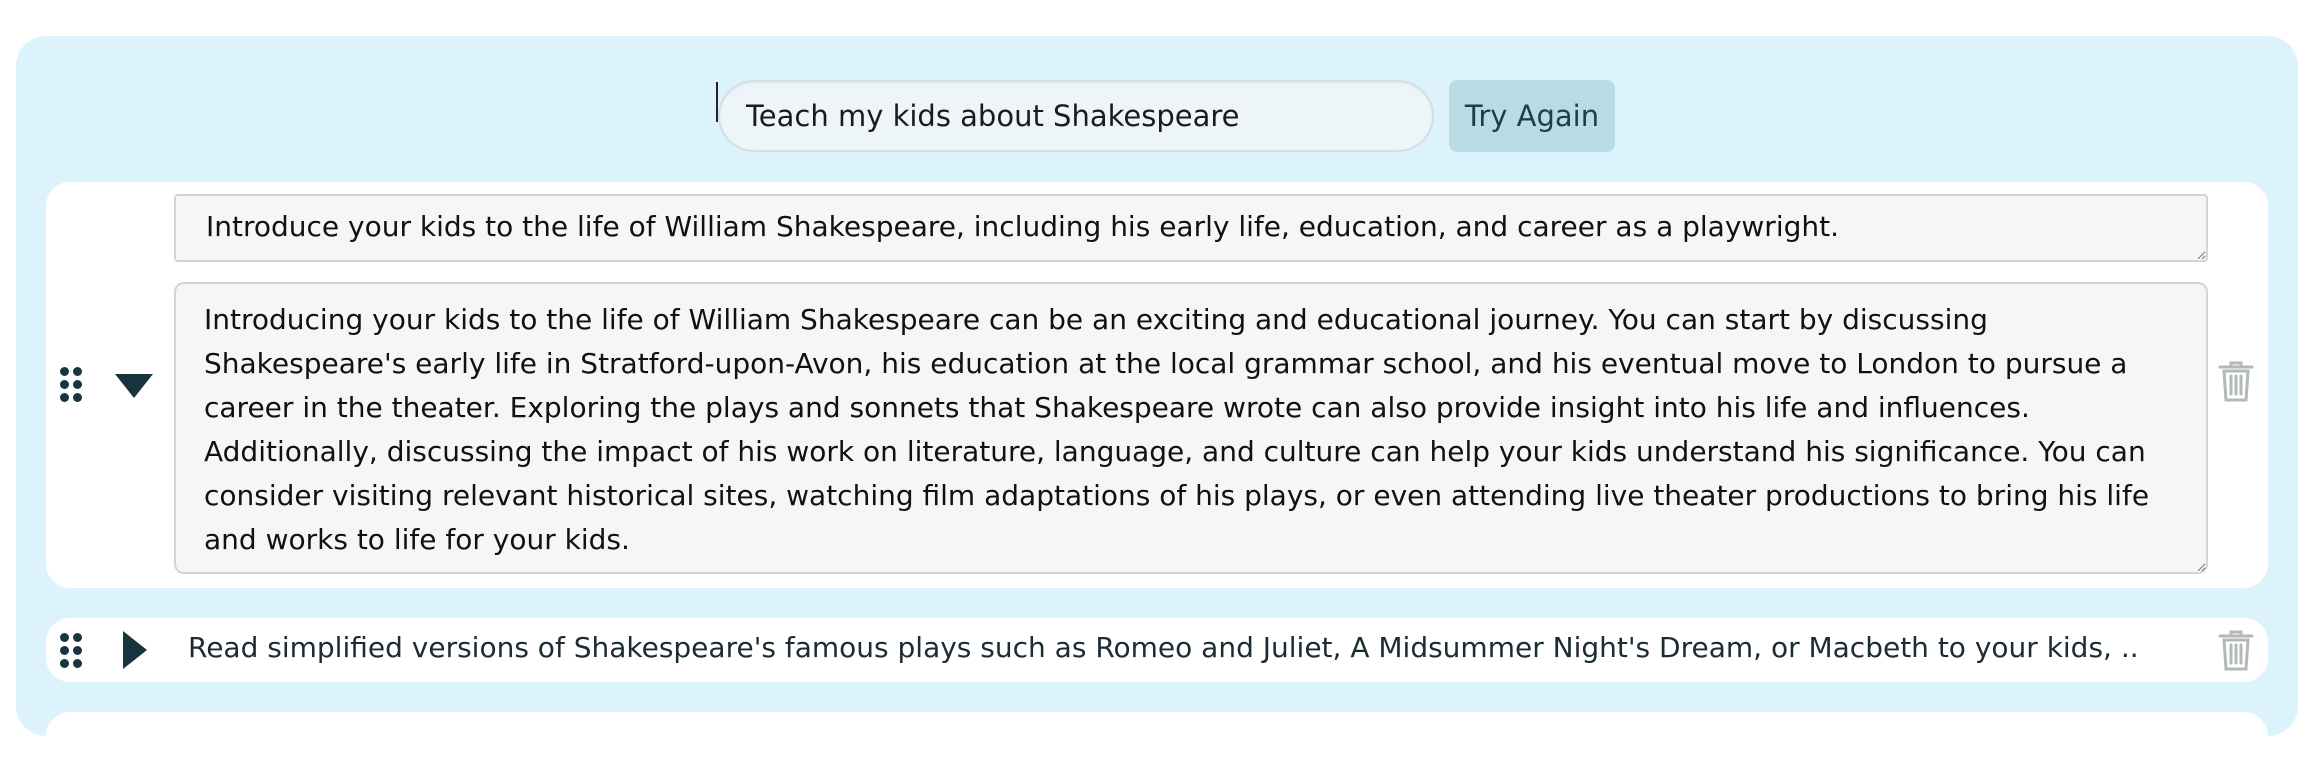 Image resolution: width=2322 pixels, height=776 pixels. Describe the element at coordinates (1076, 116) in the screenshot. I see `query-input` at that location.